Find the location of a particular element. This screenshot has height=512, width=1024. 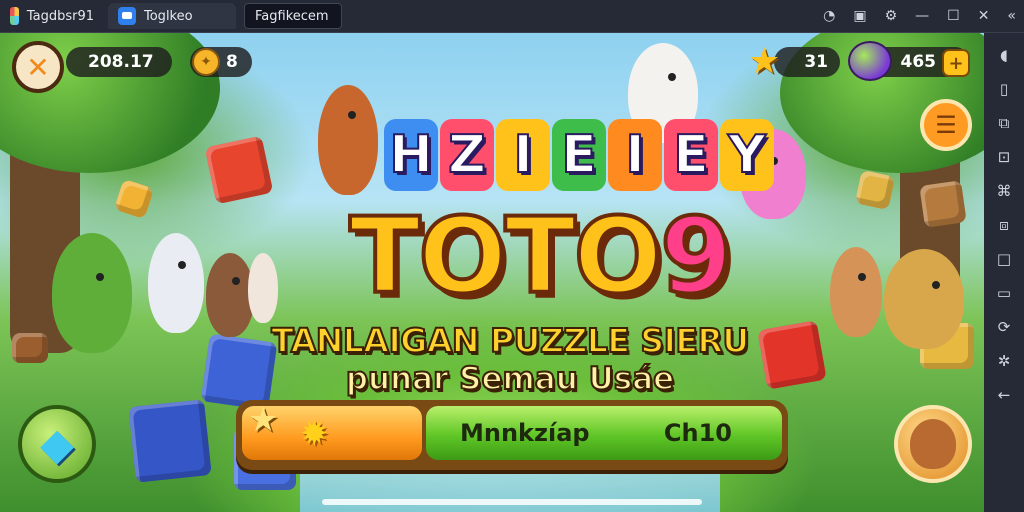

back-icon: ← is located at coordinates (1004, 395).